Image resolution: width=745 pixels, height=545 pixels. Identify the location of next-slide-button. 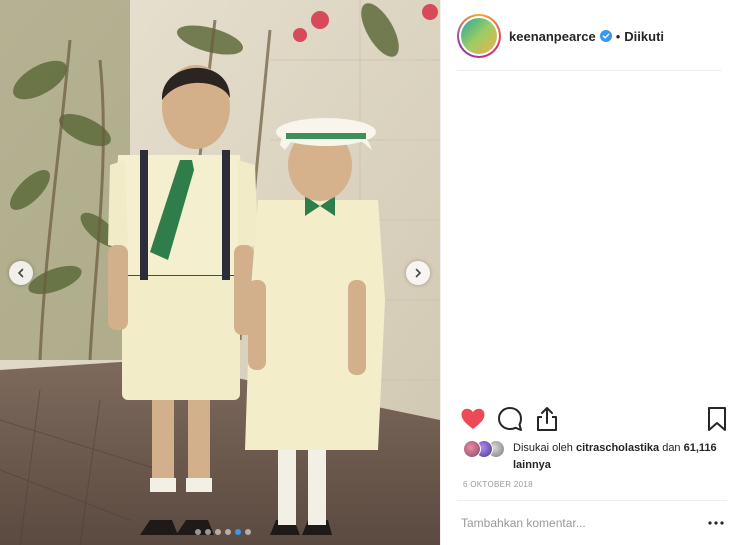
(418, 273).